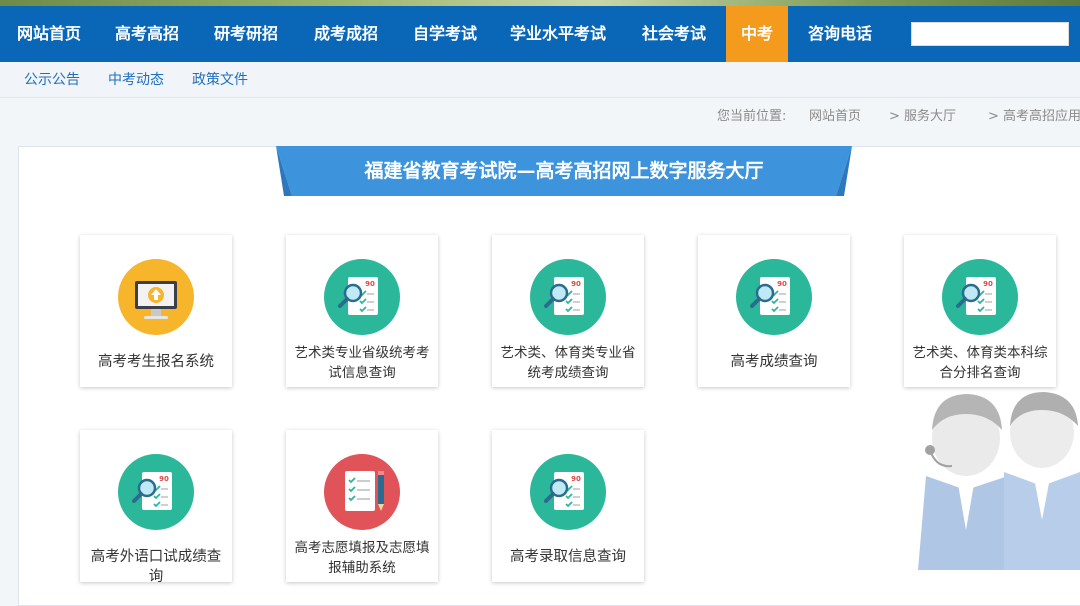  What do you see at coordinates (774, 362) in the screenshot?
I see `service-card-label: 高考成绩查询` at bounding box center [774, 362].